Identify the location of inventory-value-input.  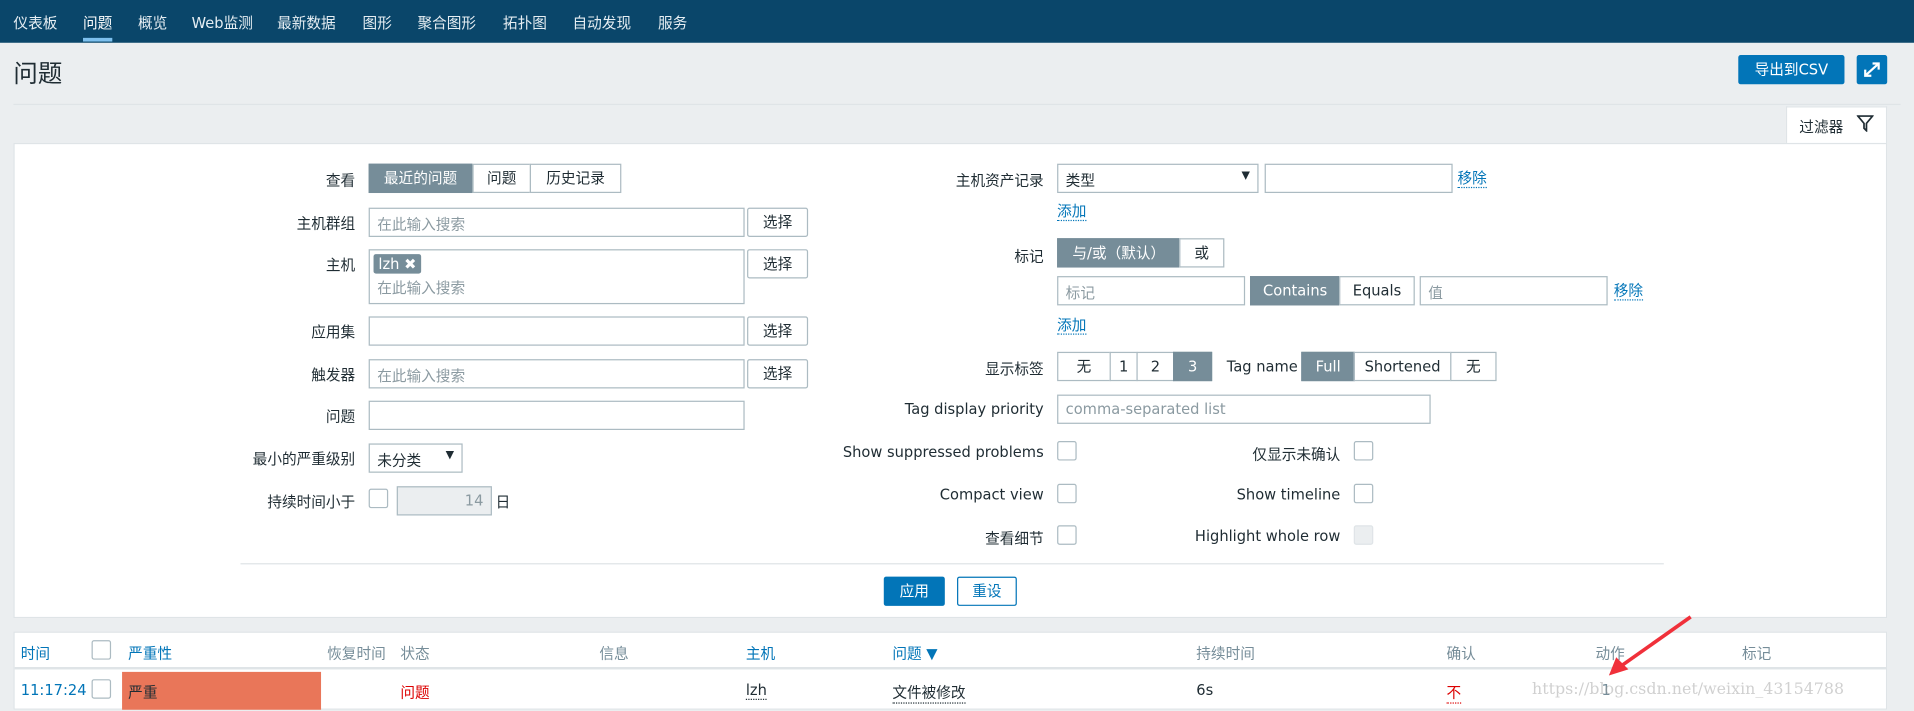
(1358, 178).